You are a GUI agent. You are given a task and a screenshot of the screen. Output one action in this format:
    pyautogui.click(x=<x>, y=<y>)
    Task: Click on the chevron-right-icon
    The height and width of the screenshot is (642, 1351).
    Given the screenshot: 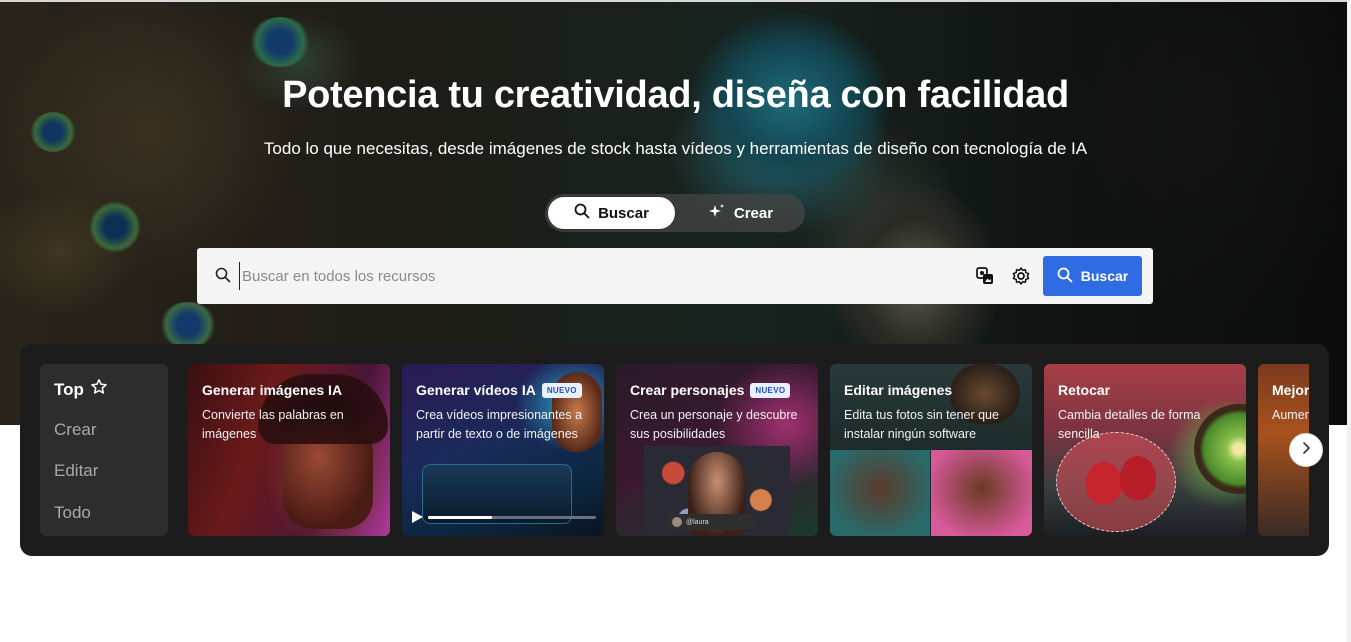 What is the action you would take?
    pyautogui.click(x=1306, y=450)
    